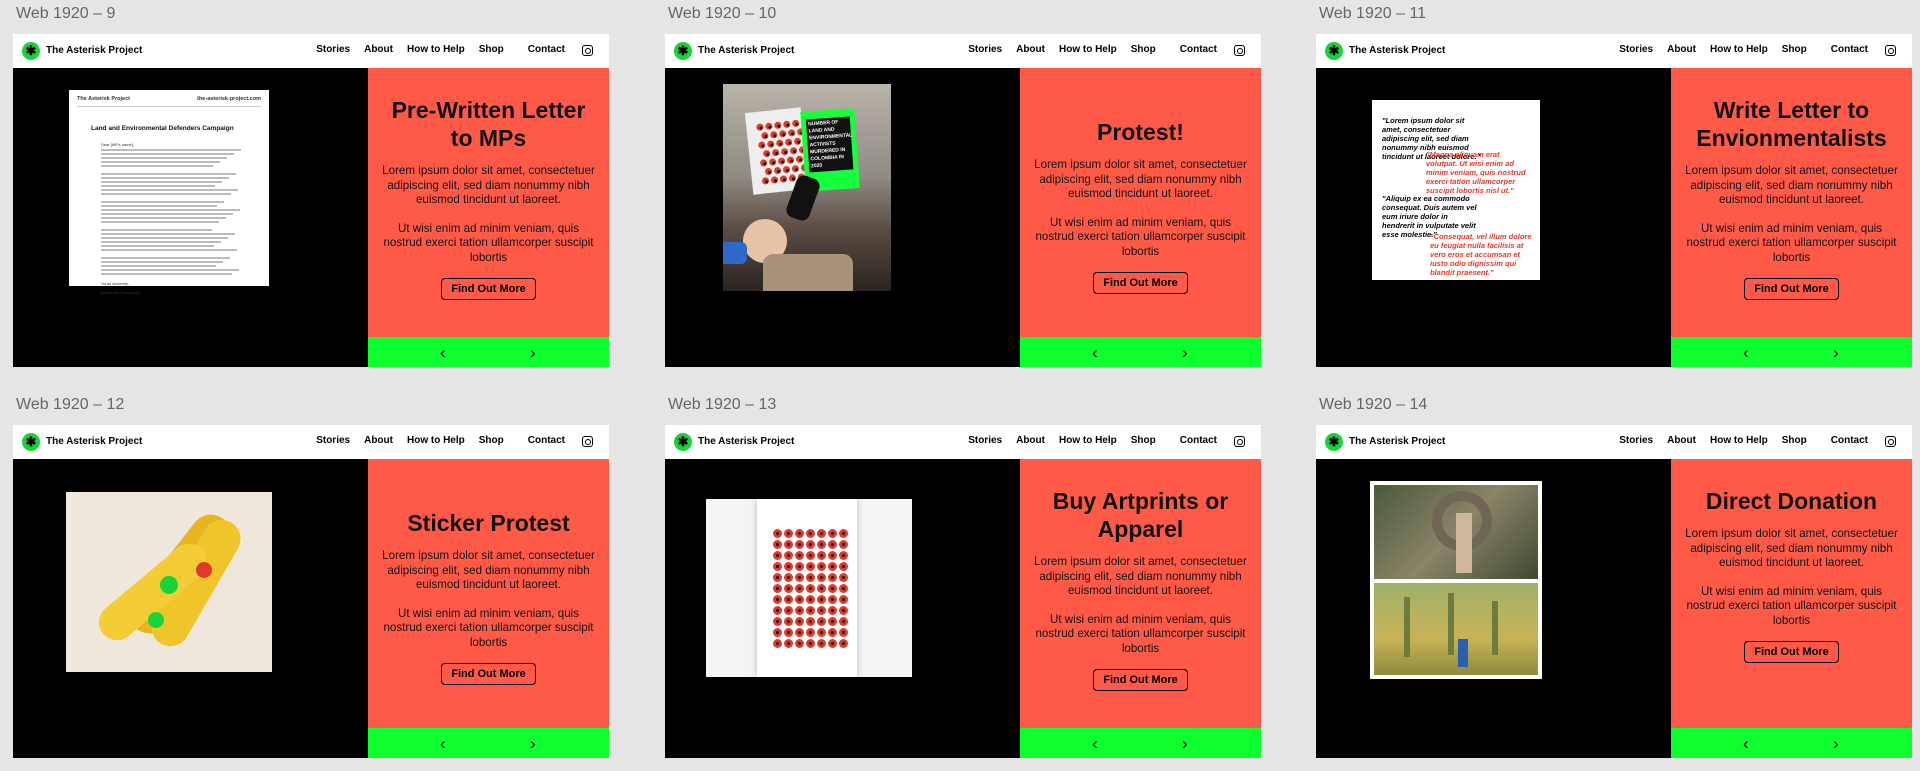 Image resolution: width=1920 pixels, height=771 pixels. What do you see at coordinates (722, 14) in the screenshot?
I see `artboard-label: Web 1920 – 10` at bounding box center [722, 14].